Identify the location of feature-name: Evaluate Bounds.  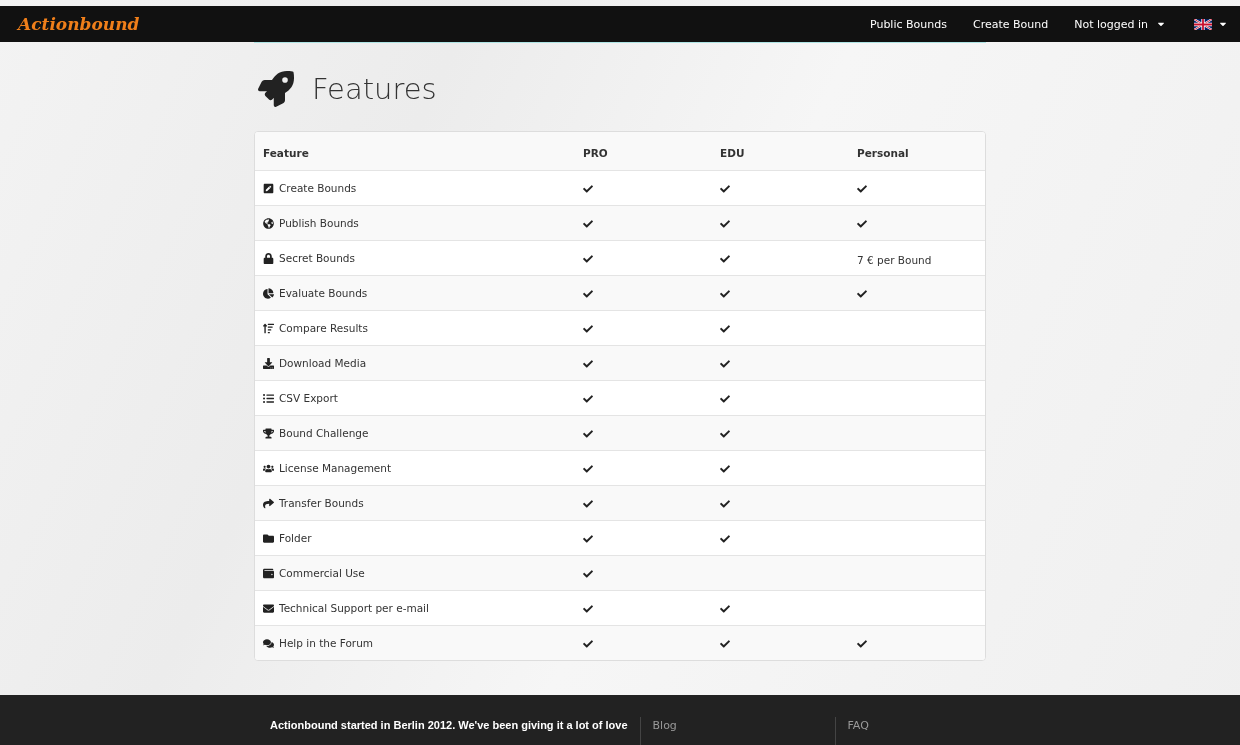
(323, 293).